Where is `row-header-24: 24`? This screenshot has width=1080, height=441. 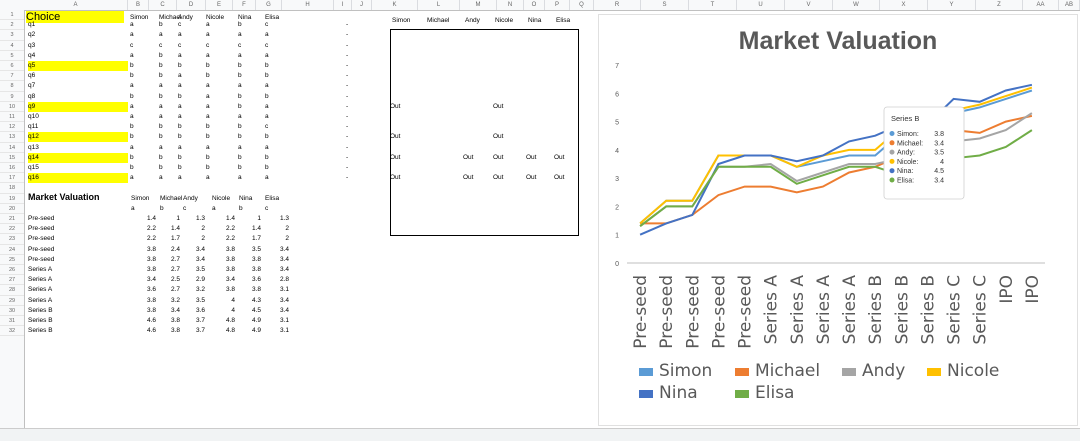 row-header-24: 24 is located at coordinates (12, 250).